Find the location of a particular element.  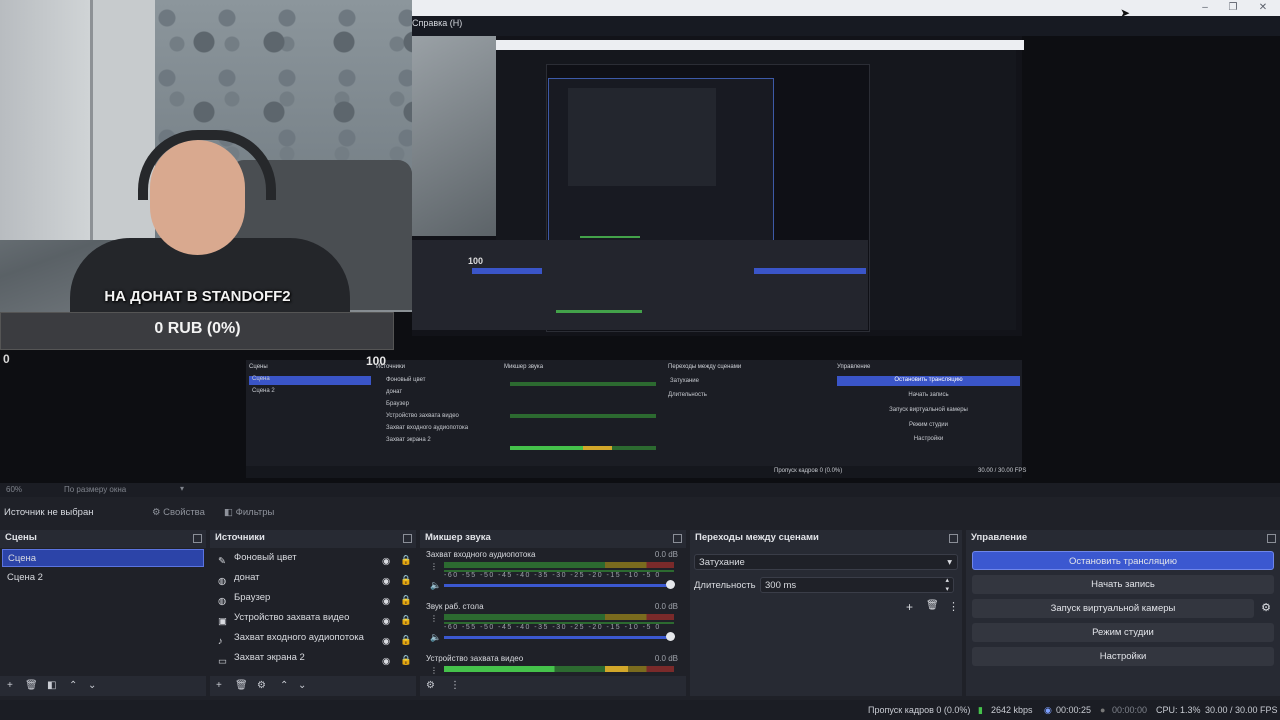

nested-titlebar is located at coordinates (760, 45).